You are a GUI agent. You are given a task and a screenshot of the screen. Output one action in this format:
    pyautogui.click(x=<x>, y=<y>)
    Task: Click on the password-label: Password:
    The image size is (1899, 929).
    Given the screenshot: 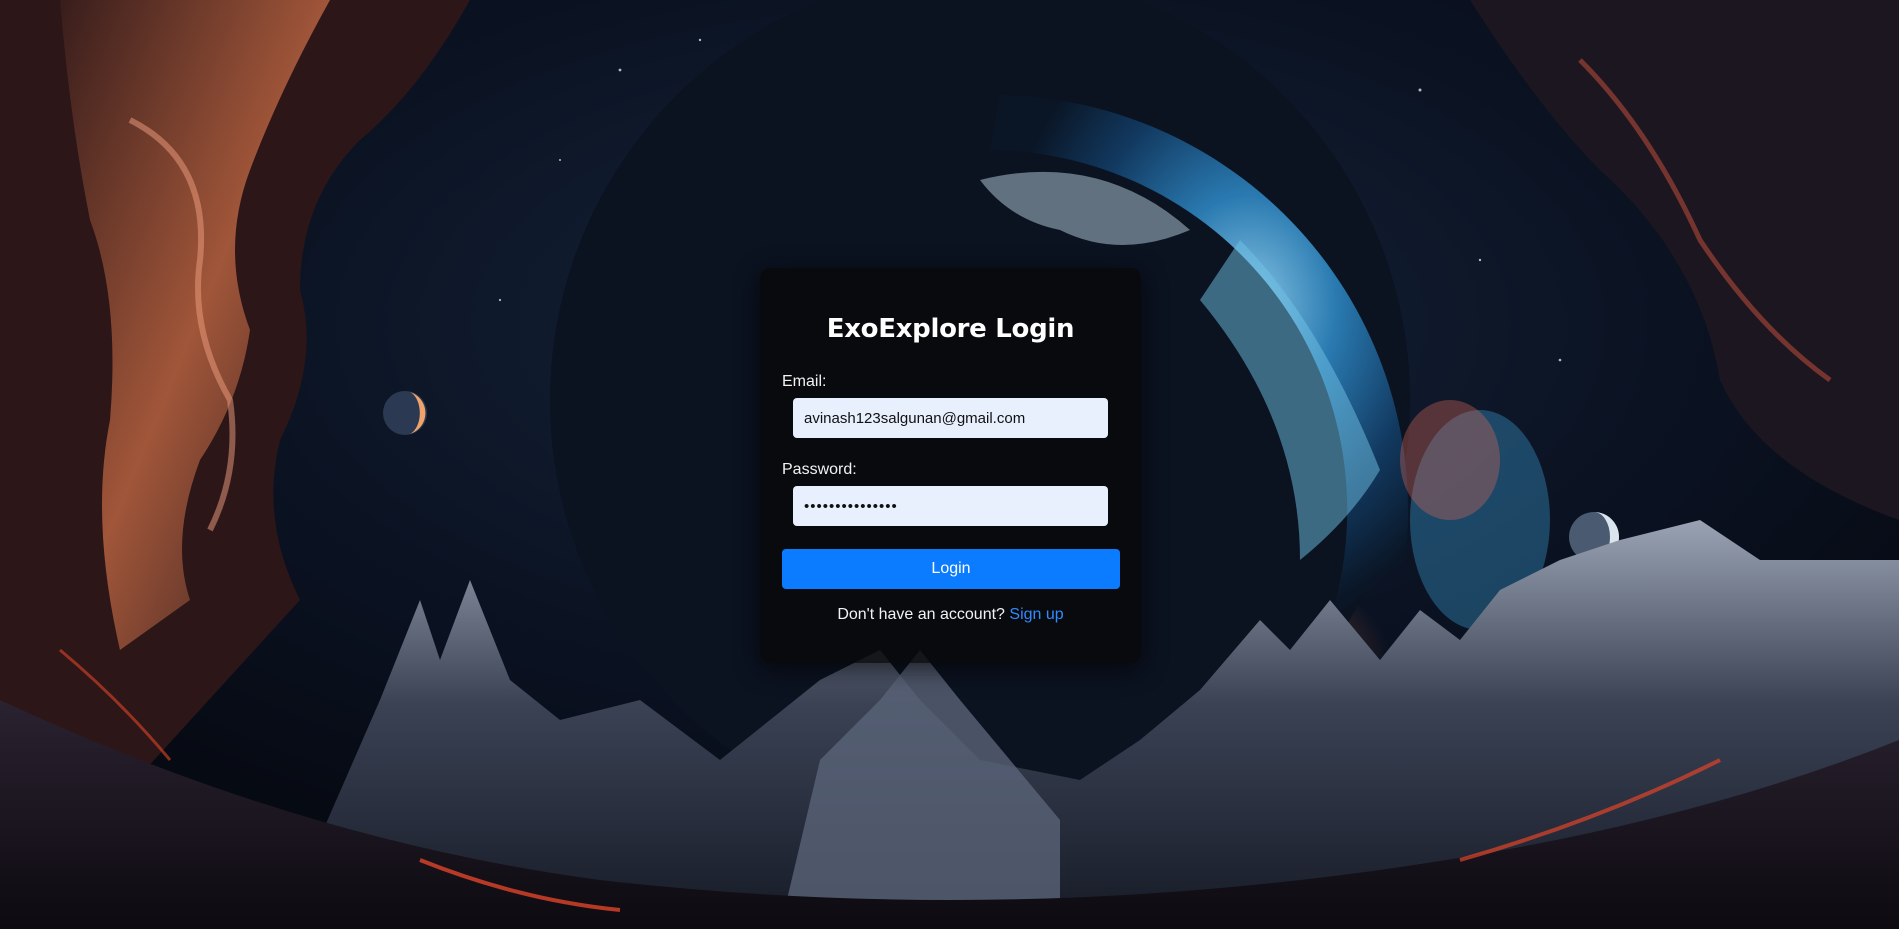 What is the action you would take?
    pyautogui.click(x=819, y=469)
    